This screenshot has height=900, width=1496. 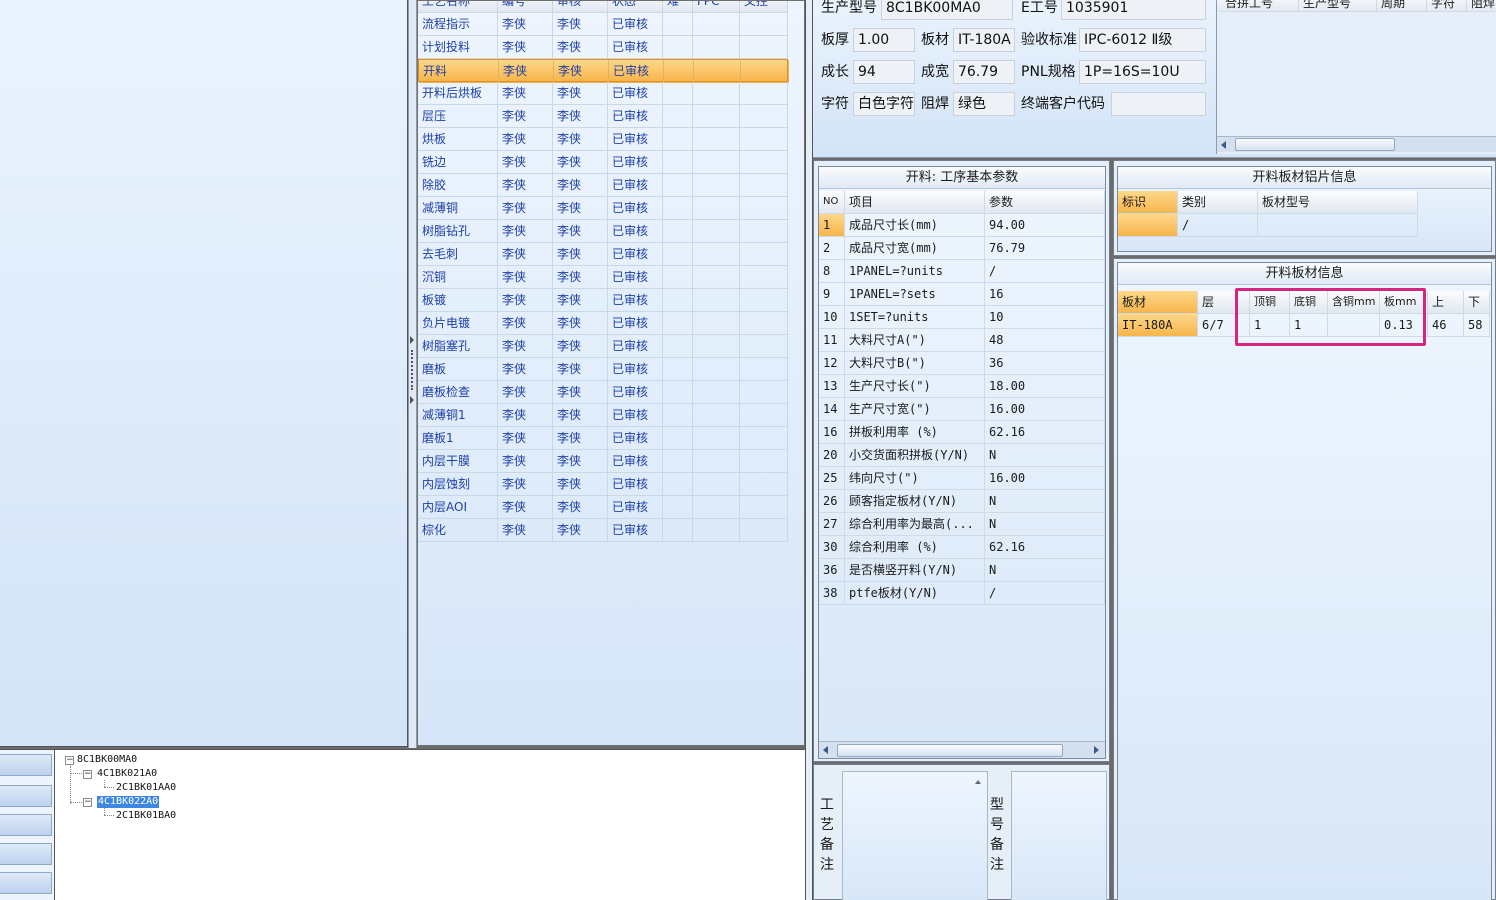 What do you see at coordinates (1045, 363) in the screenshot?
I see `params-cell-value: 36` at bounding box center [1045, 363].